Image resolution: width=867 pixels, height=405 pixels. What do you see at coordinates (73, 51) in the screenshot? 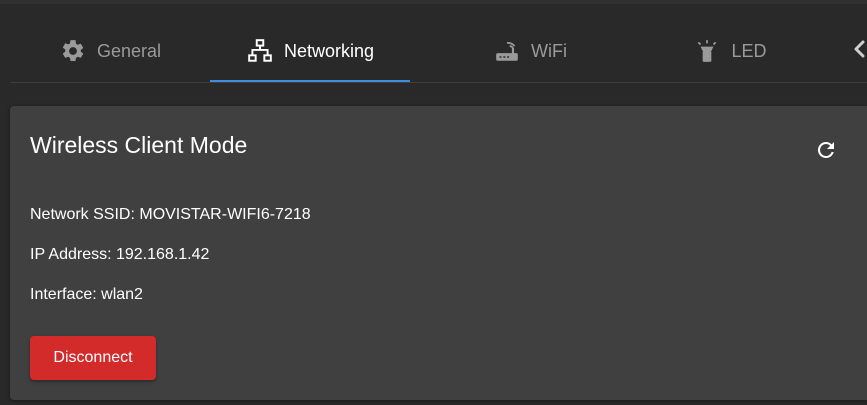
I see `gear-icon` at bounding box center [73, 51].